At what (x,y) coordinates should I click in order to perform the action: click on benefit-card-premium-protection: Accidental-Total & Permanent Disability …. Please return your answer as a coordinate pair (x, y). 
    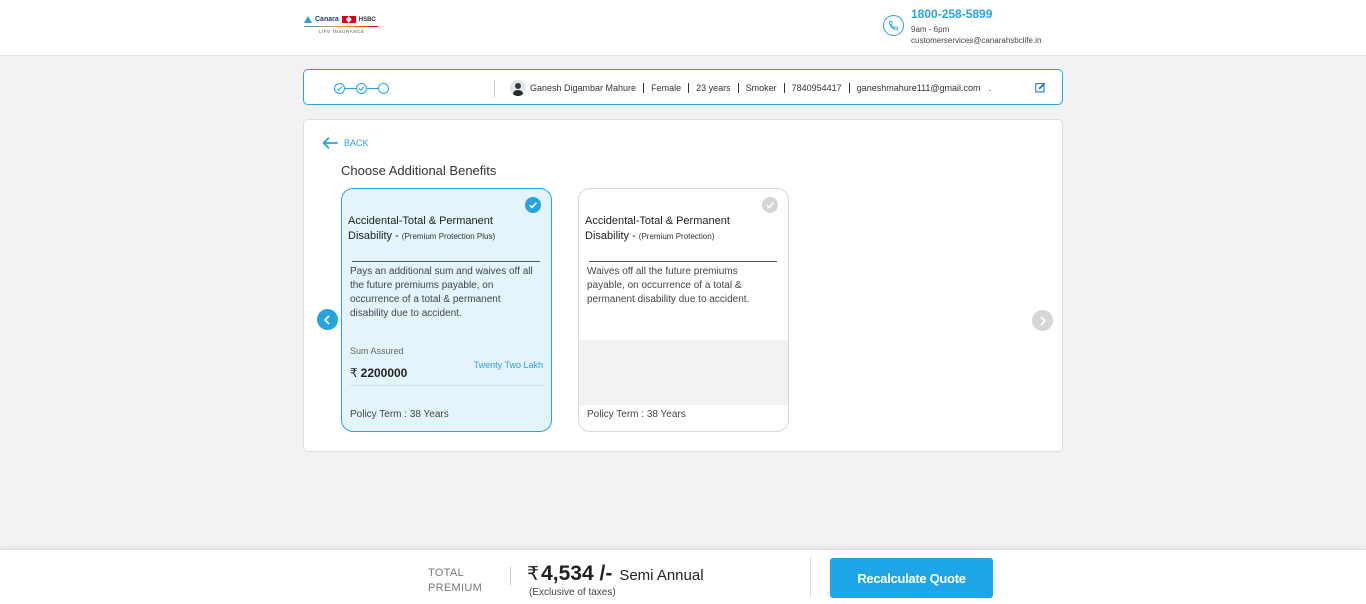
    Looking at the image, I should click on (683, 310).